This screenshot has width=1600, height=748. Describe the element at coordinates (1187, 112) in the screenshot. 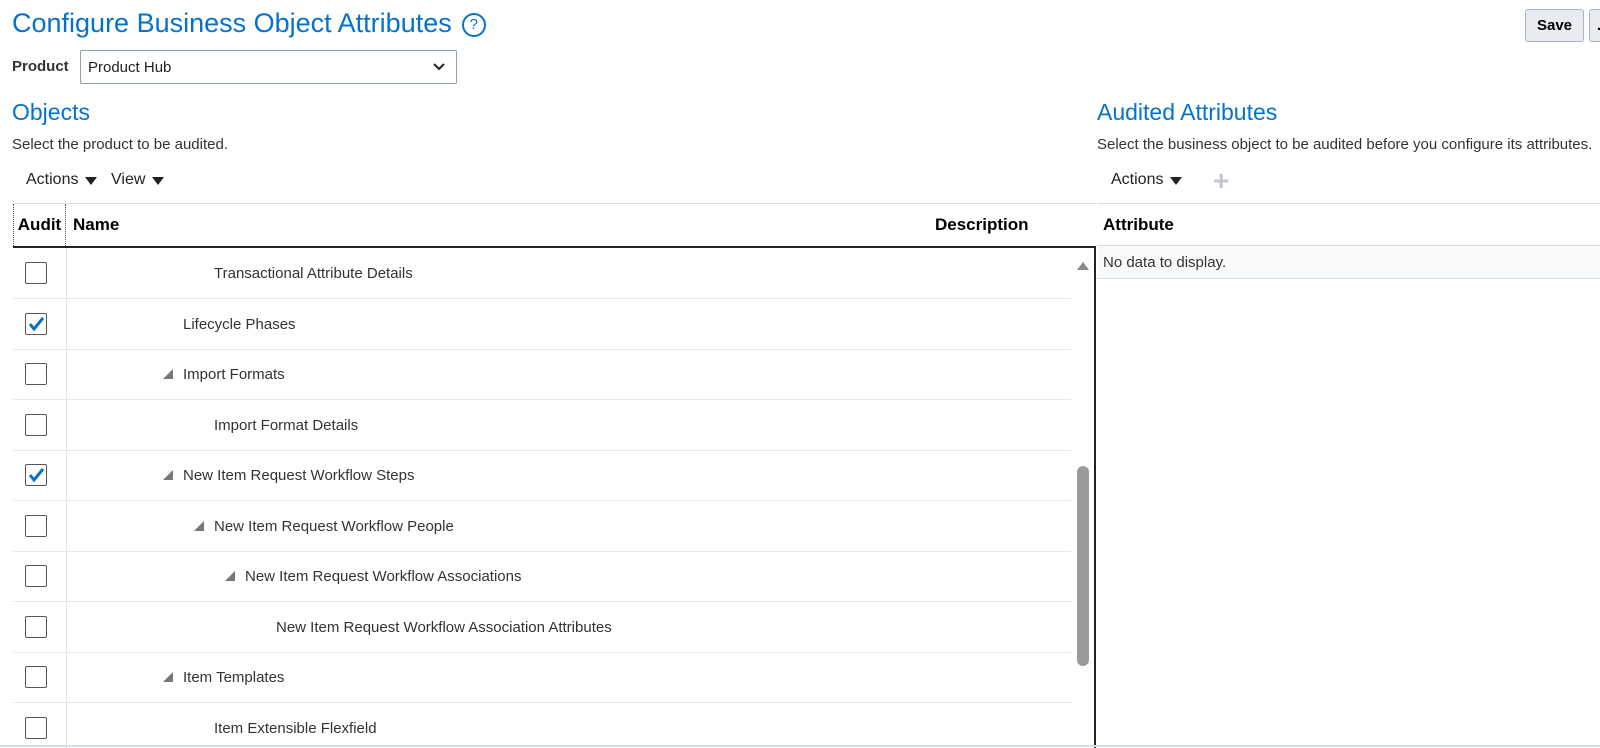

I see `audited-attributes-heading: Audited Attributes` at that location.